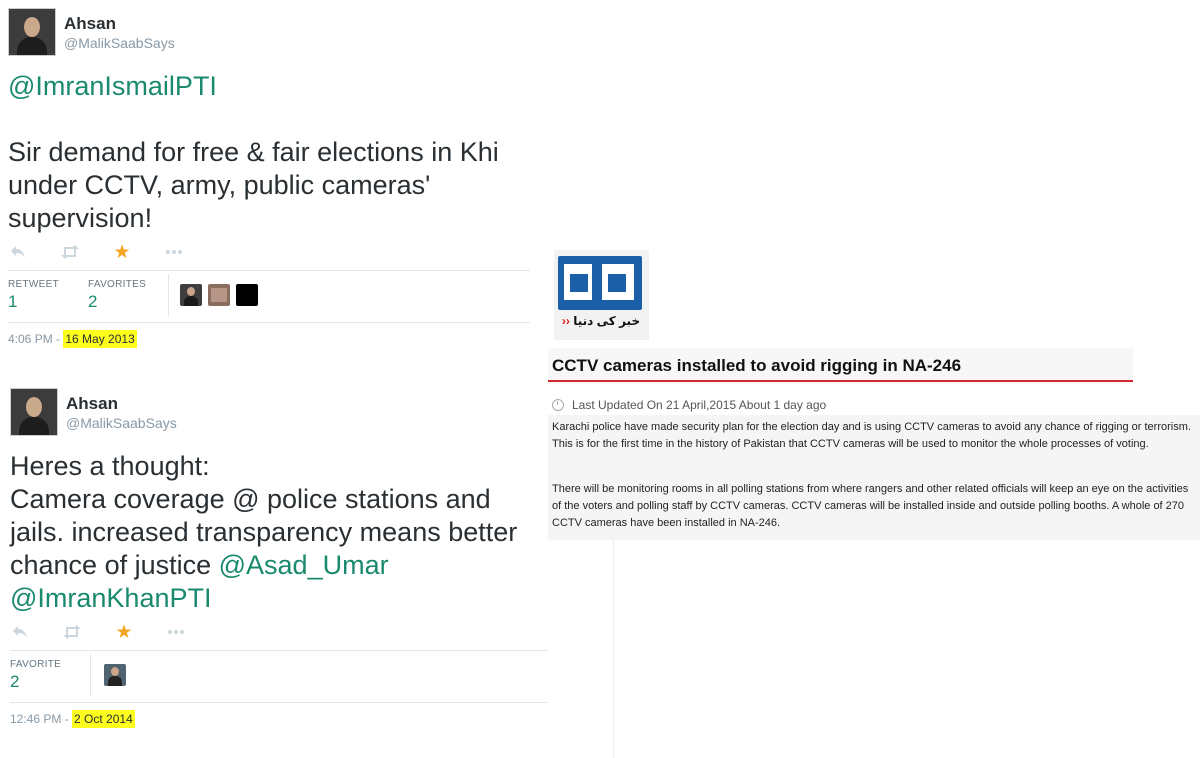 The height and width of the screenshot is (758, 1200). I want to click on news-logo-mark, so click(600, 283).